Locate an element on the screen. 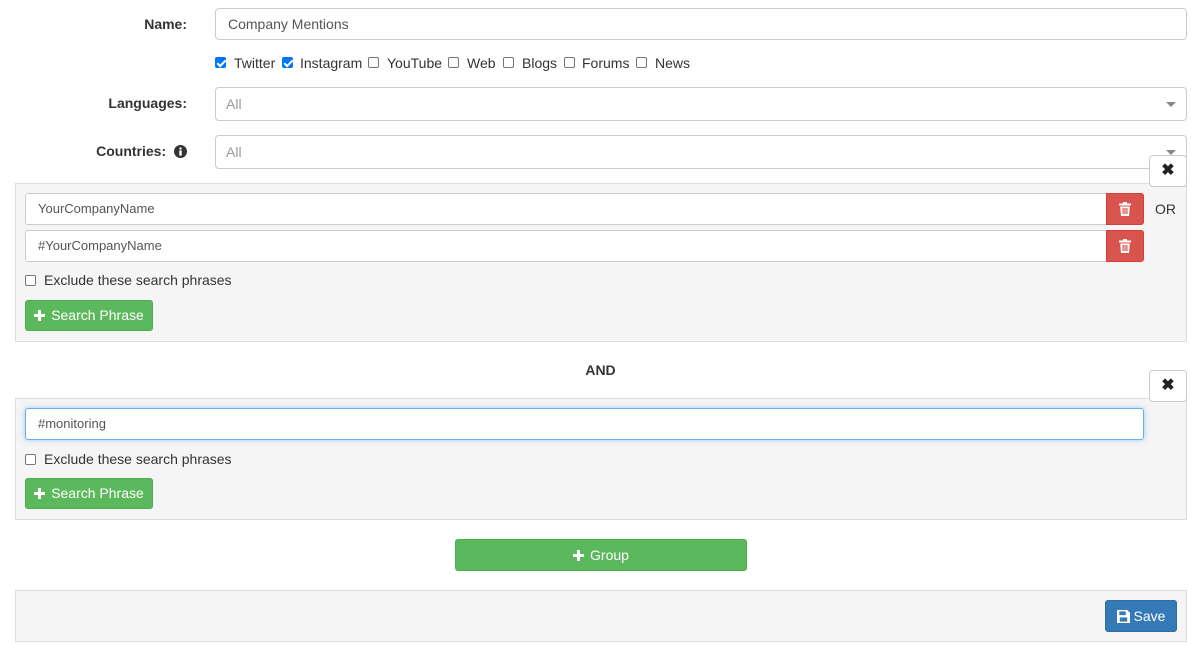 The height and width of the screenshot is (645, 1191). instagram-checkbox-label: Instagram is located at coordinates (331, 63).